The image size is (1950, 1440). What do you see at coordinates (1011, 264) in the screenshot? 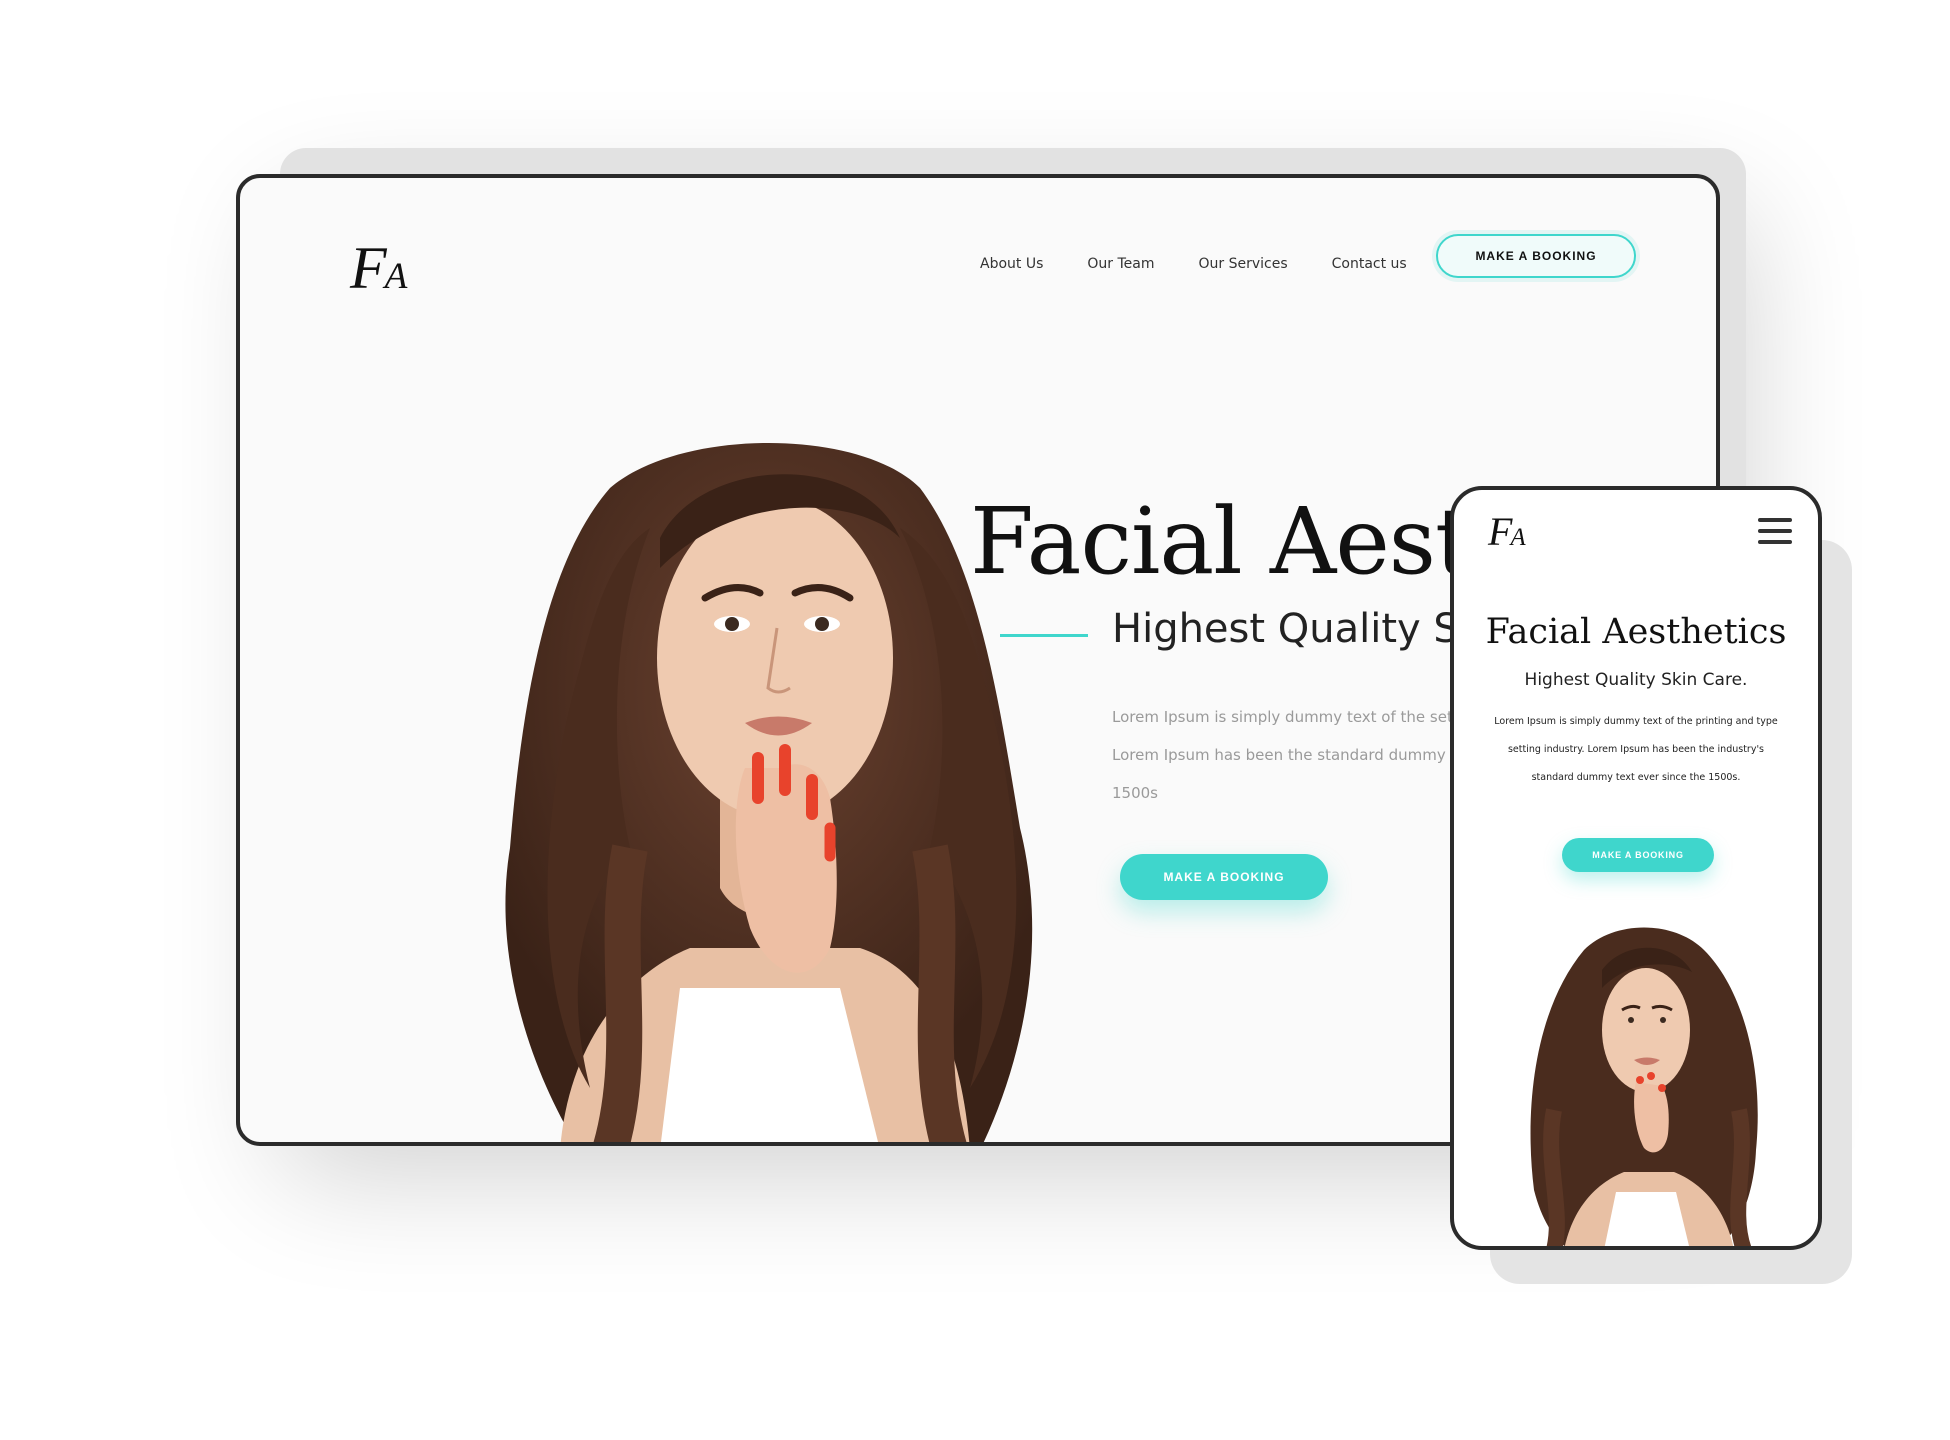
I see `nav-about-us: About Us` at bounding box center [1011, 264].